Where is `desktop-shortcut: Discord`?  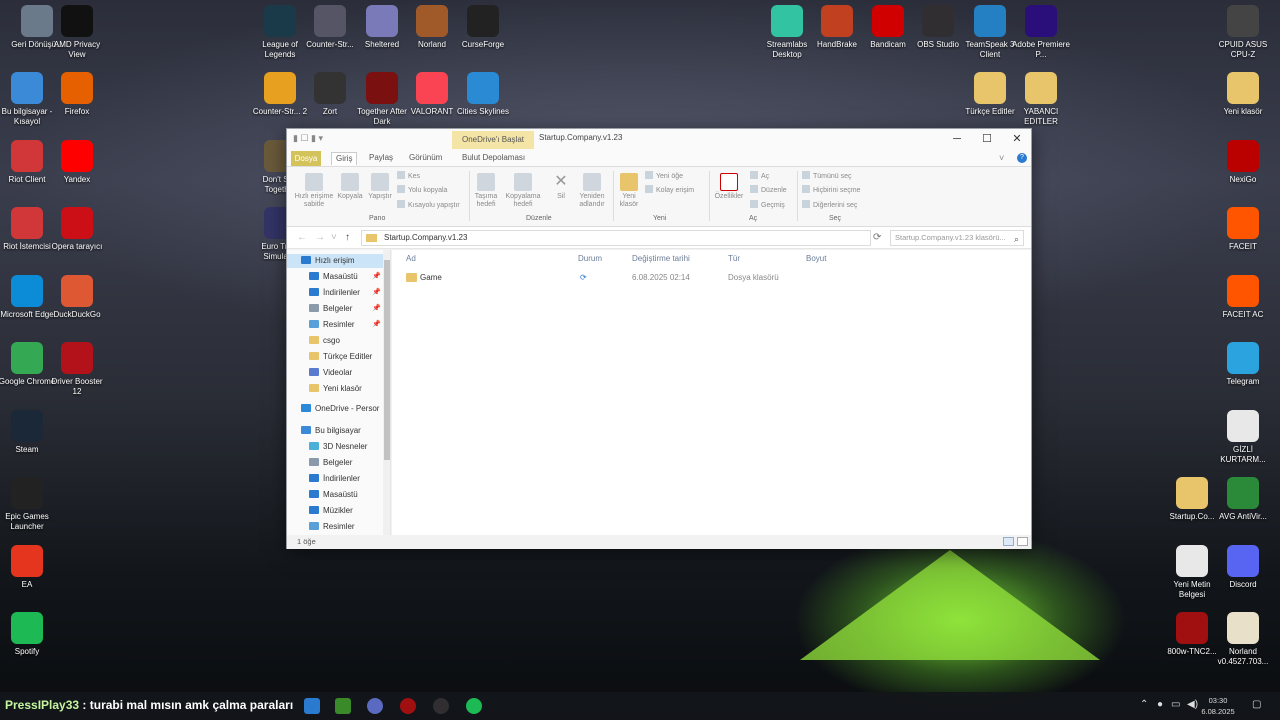 desktop-shortcut: Discord is located at coordinates (1243, 567).